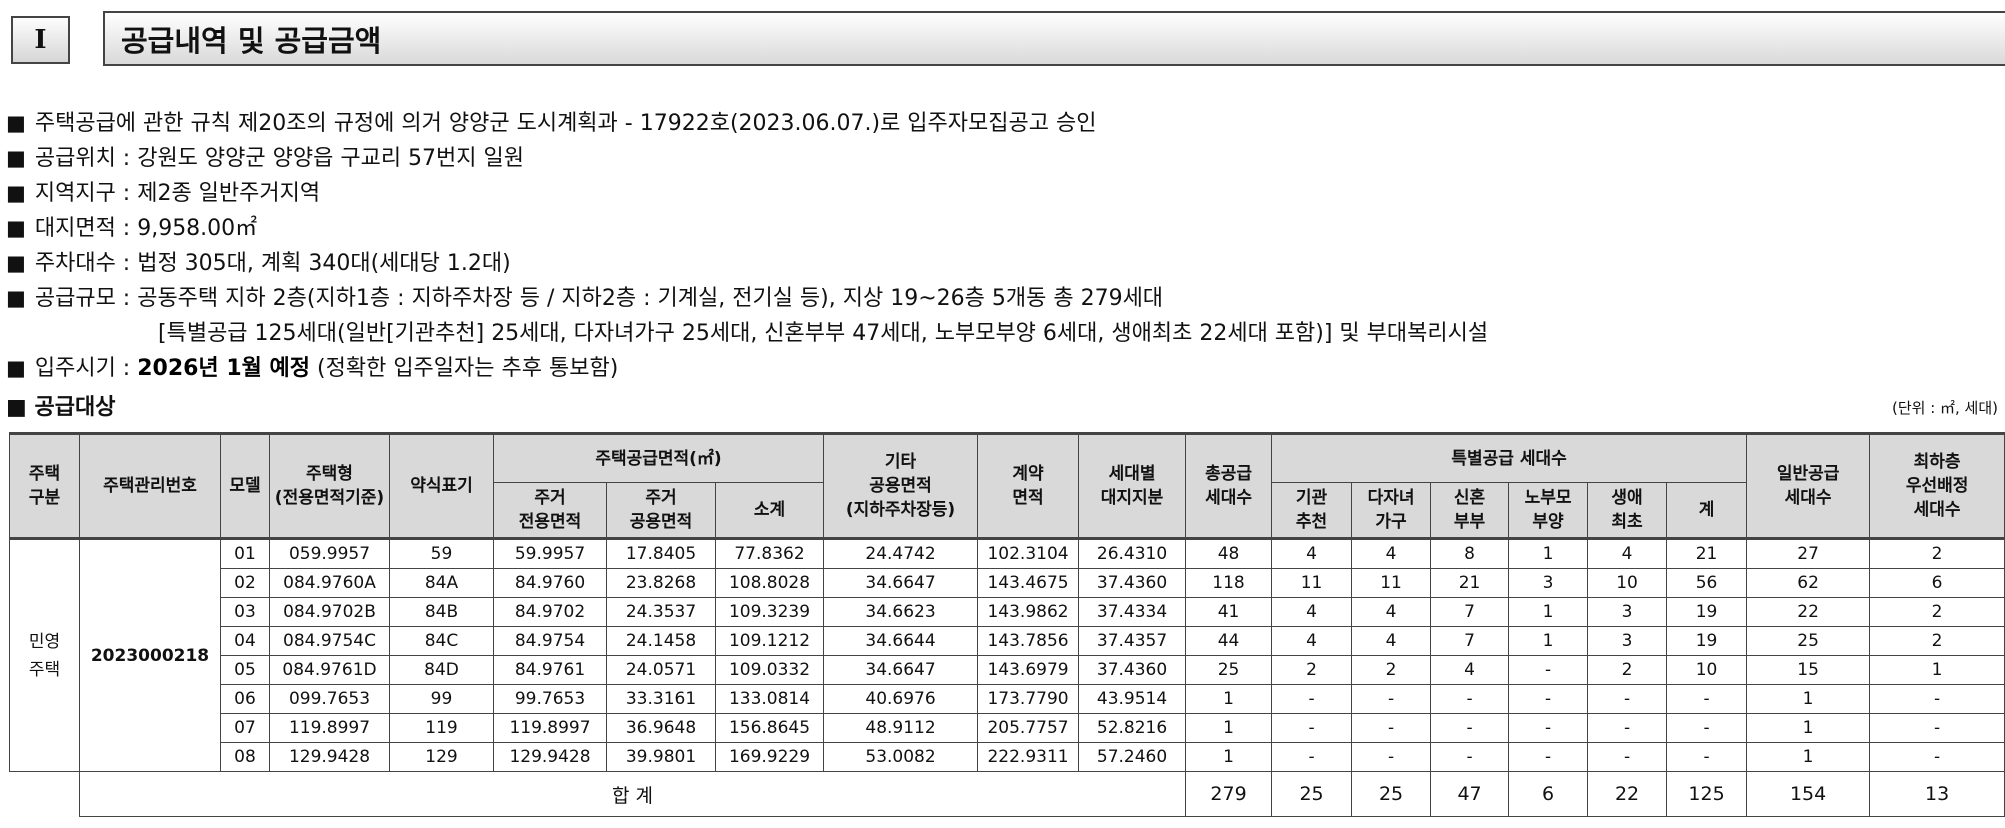 Image resolution: width=2005 pixels, height=828 pixels. What do you see at coordinates (1470, 612) in the screenshot?
I see `table-cell: 7` at bounding box center [1470, 612].